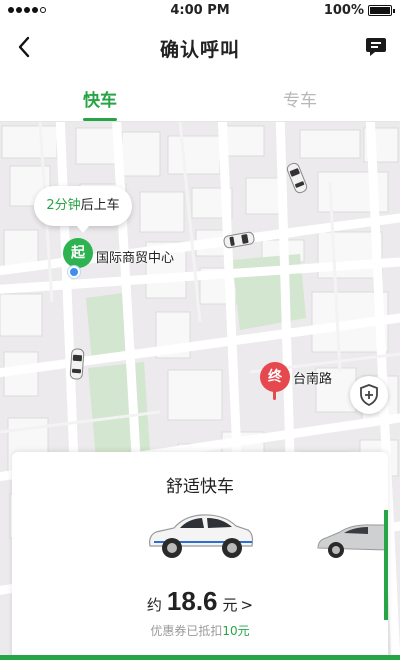  Describe the element at coordinates (74, 272) in the screenshot. I see `current-location-icon` at that location.